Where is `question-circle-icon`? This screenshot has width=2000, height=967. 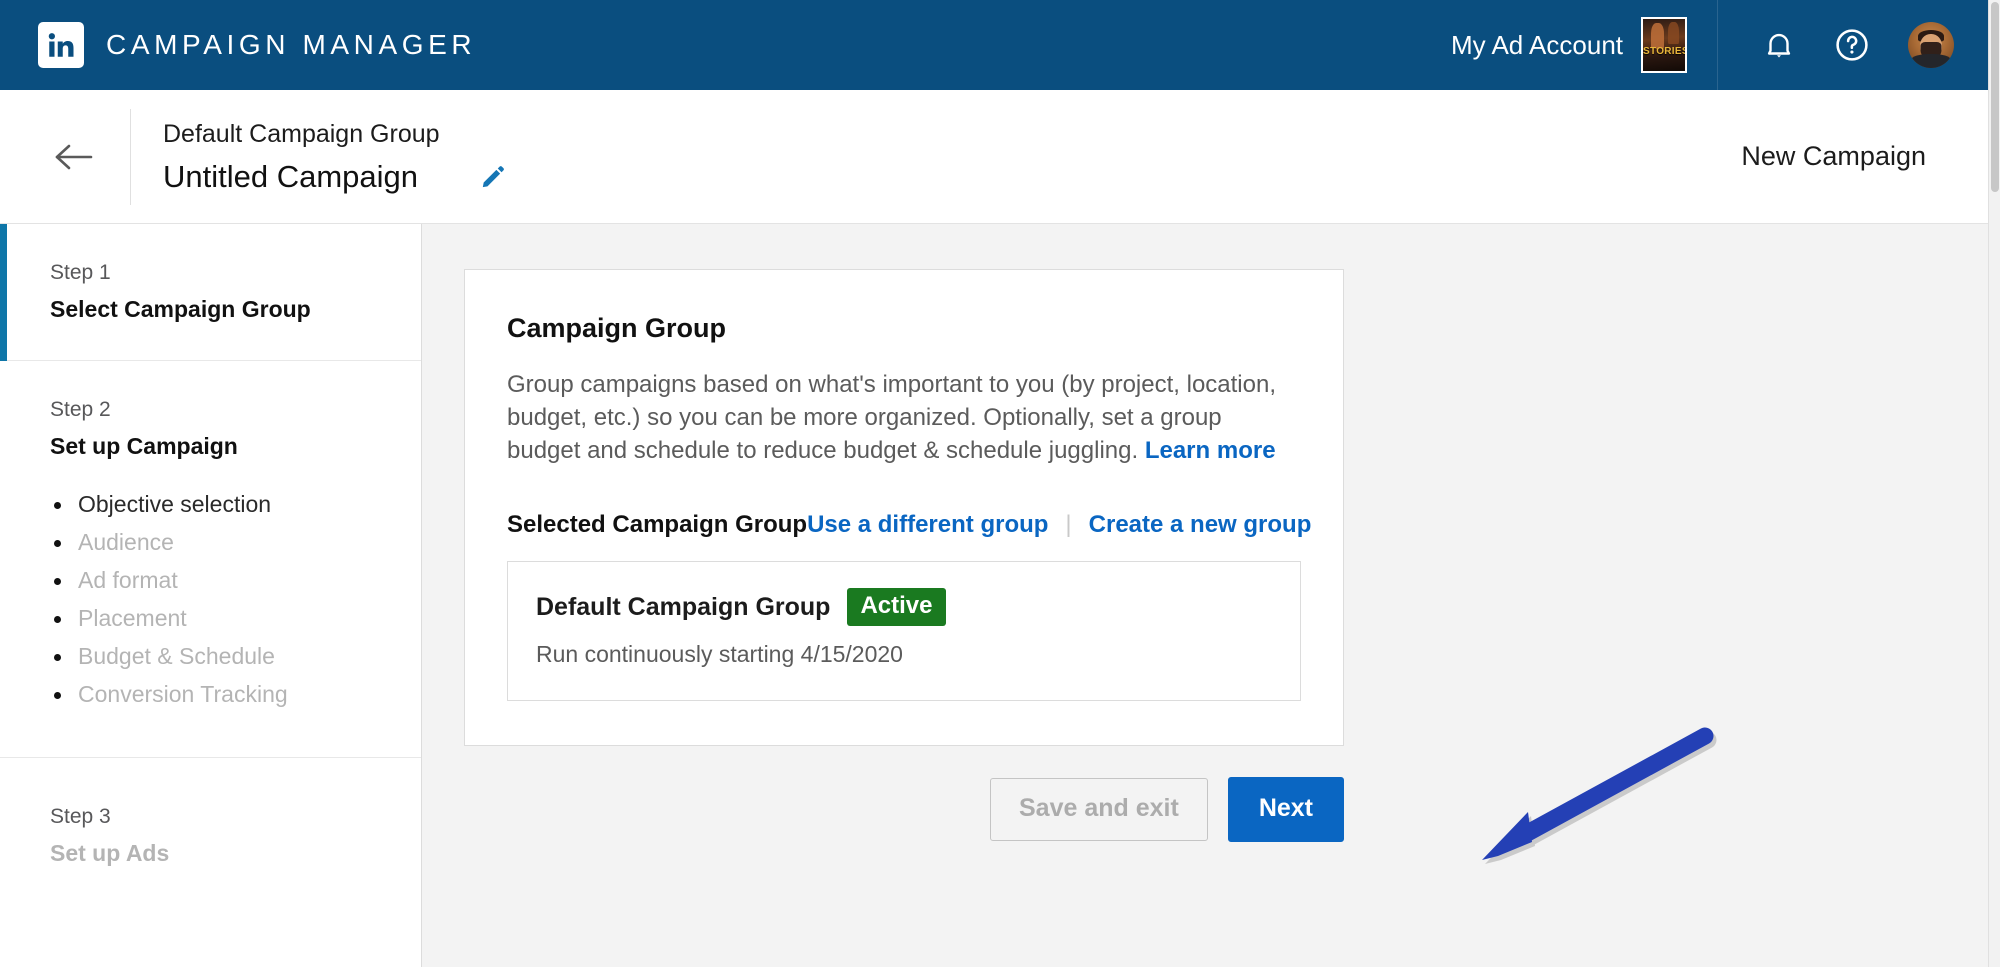 question-circle-icon is located at coordinates (1852, 45).